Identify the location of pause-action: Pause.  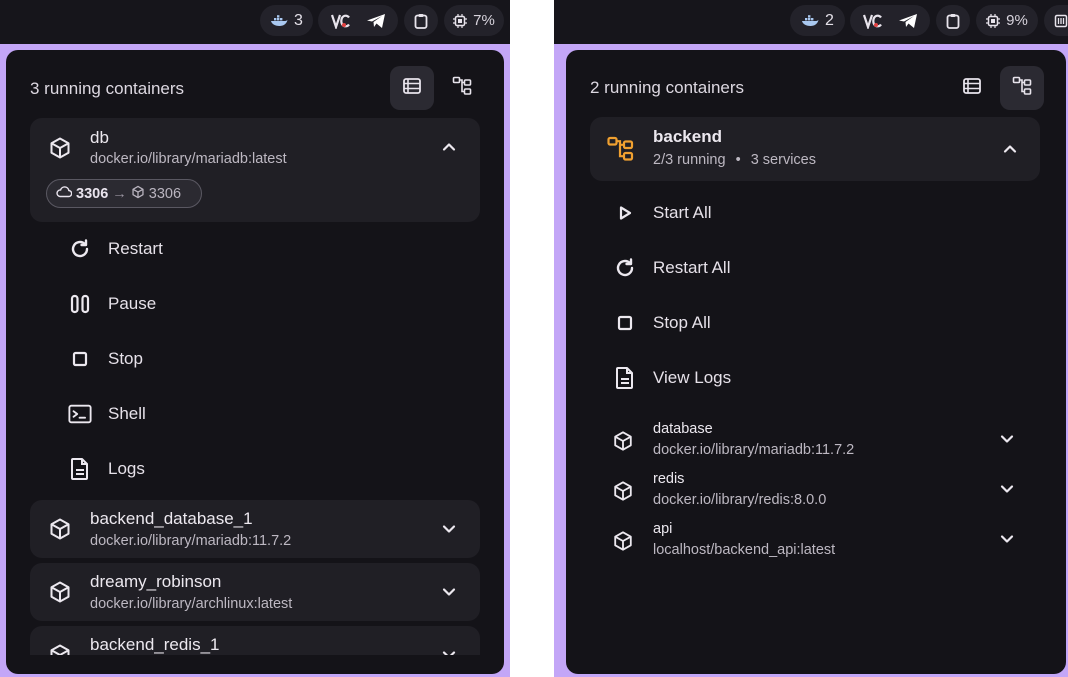
(112, 304).